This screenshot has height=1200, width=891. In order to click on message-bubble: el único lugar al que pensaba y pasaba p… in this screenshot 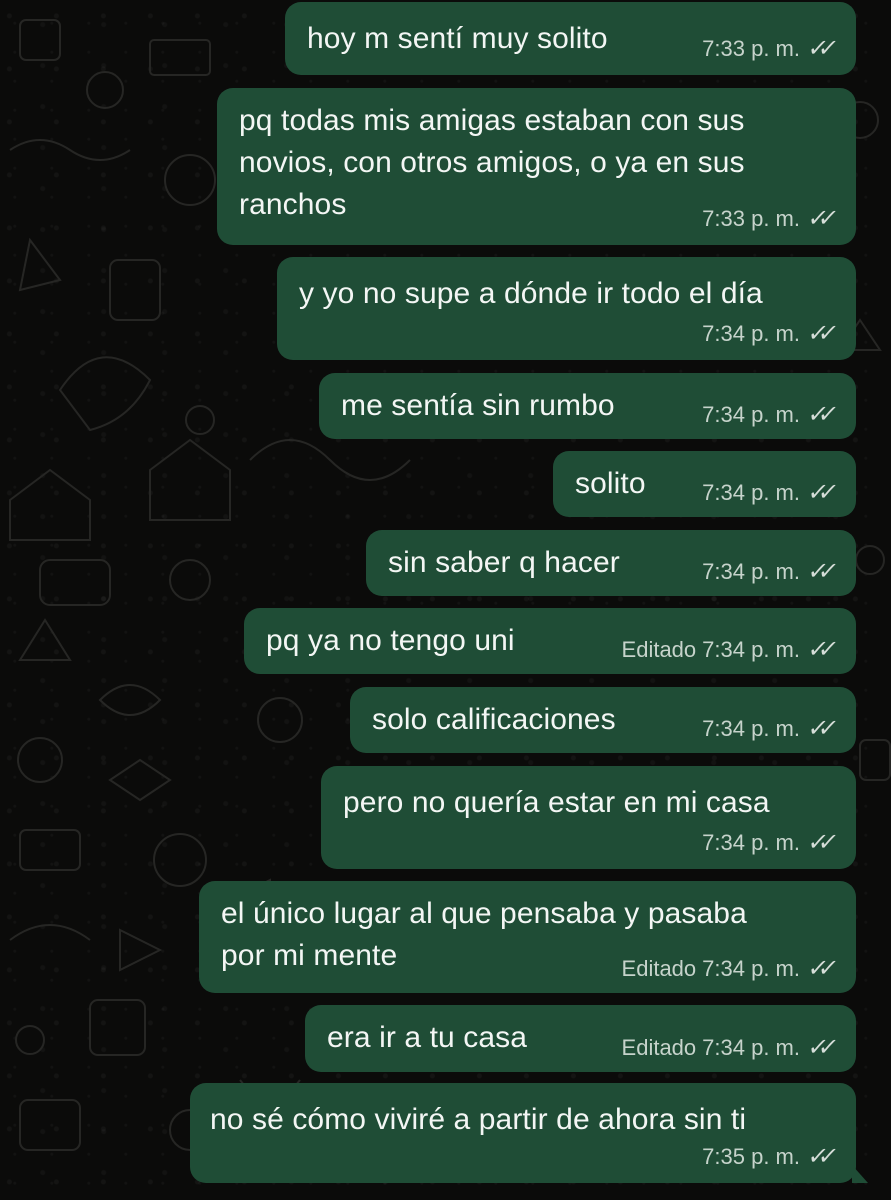, I will do `click(527, 937)`.